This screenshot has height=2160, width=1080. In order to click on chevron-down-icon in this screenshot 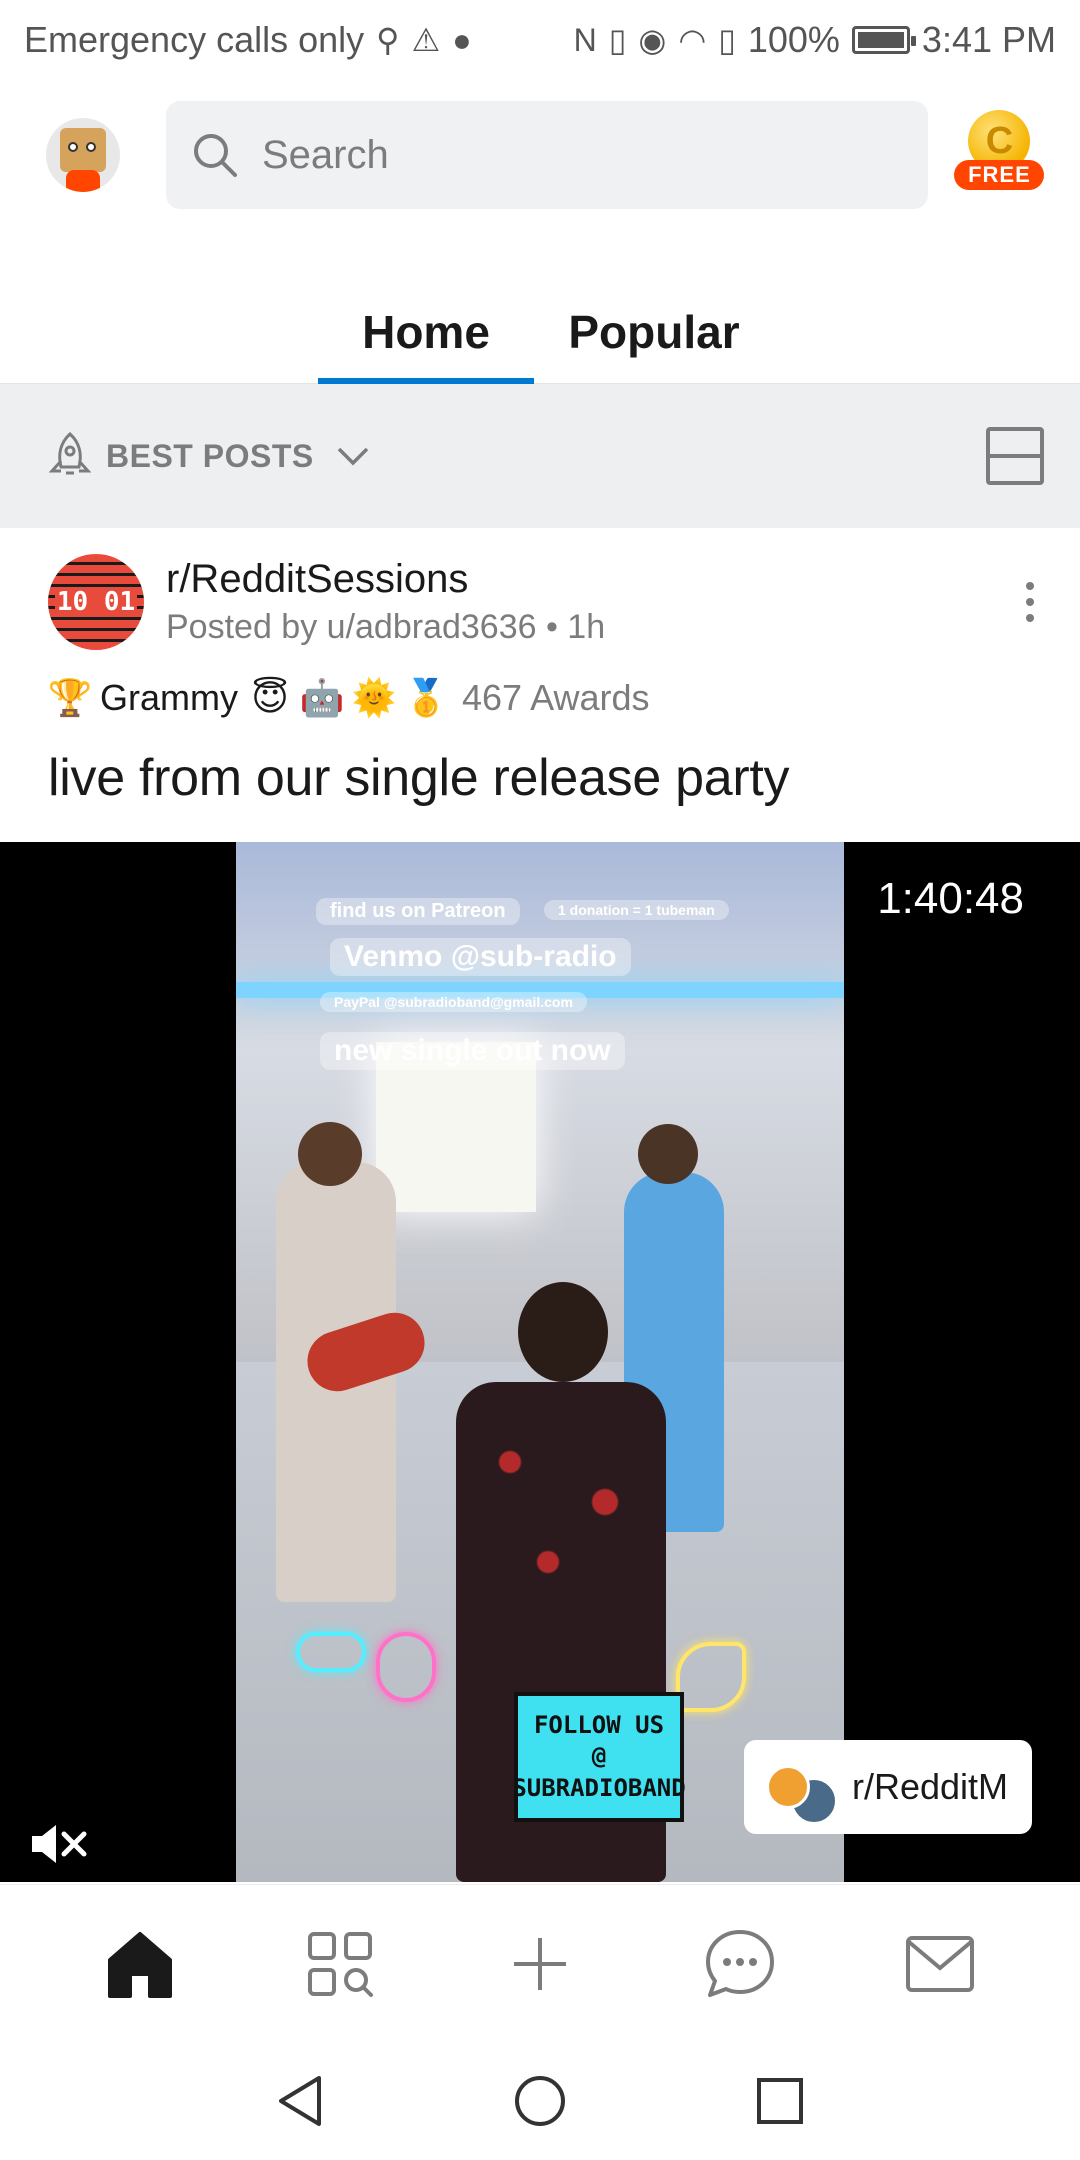, I will do `click(352, 456)`.